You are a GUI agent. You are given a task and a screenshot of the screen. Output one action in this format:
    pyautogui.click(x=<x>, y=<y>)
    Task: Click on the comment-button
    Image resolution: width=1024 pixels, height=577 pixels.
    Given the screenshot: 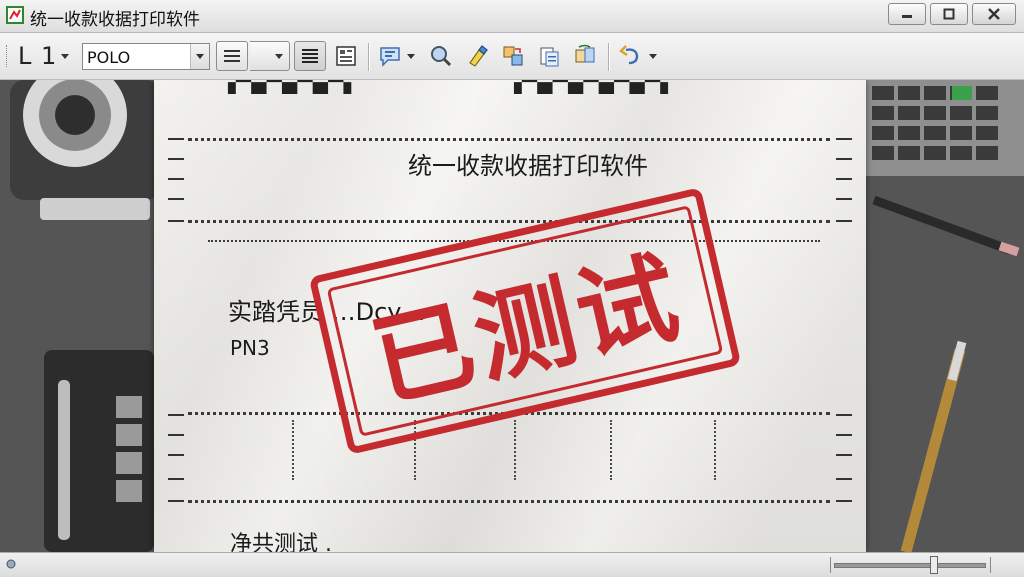 What is the action you would take?
    pyautogui.click(x=390, y=56)
    